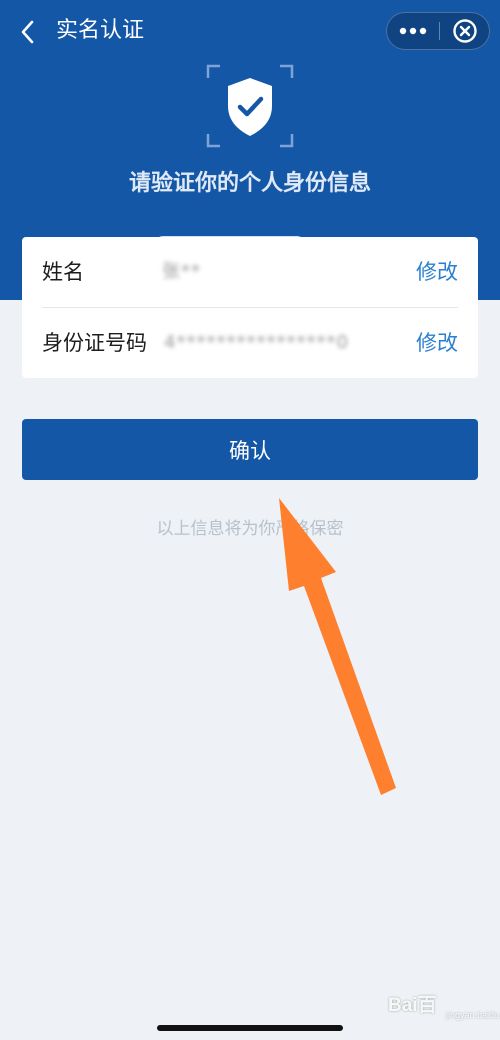 This screenshot has width=500, height=1040. What do you see at coordinates (94, 343) in the screenshot?
I see `id-number-label: 身份证号码` at bounding box center [94, 343].